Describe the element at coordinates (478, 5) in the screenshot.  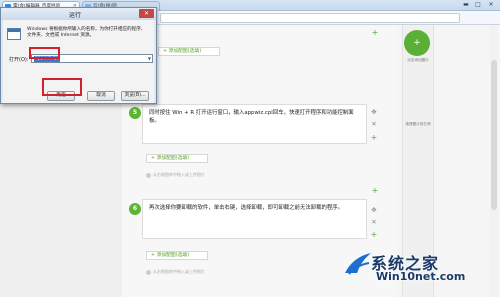
I see `maximize-icon: □` at that location.